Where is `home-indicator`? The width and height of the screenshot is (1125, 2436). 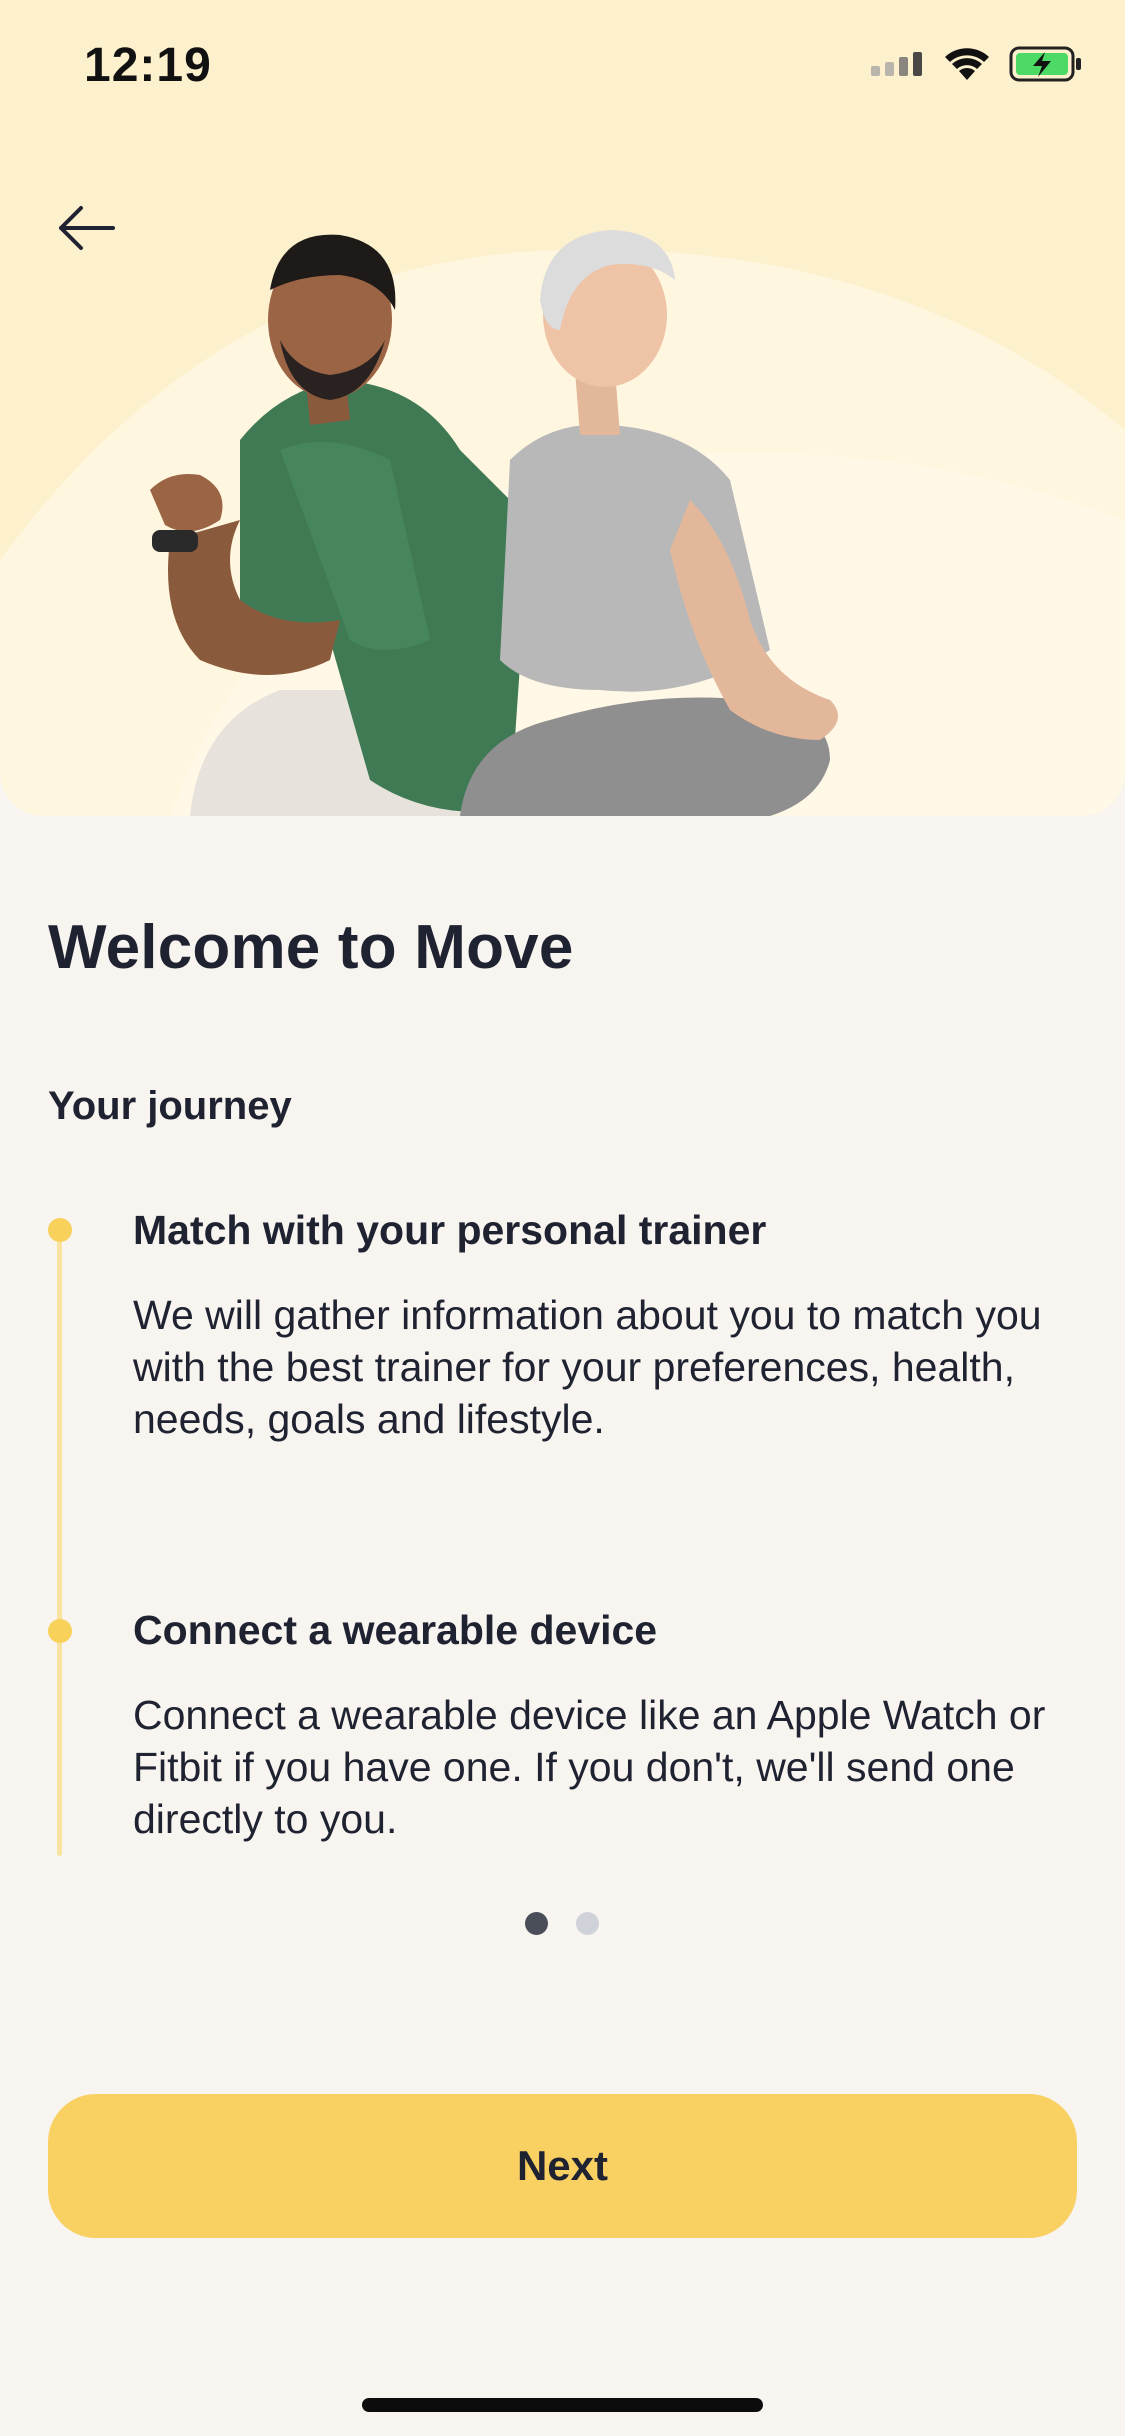 home-indicator is located at coordinates (562, 2405).